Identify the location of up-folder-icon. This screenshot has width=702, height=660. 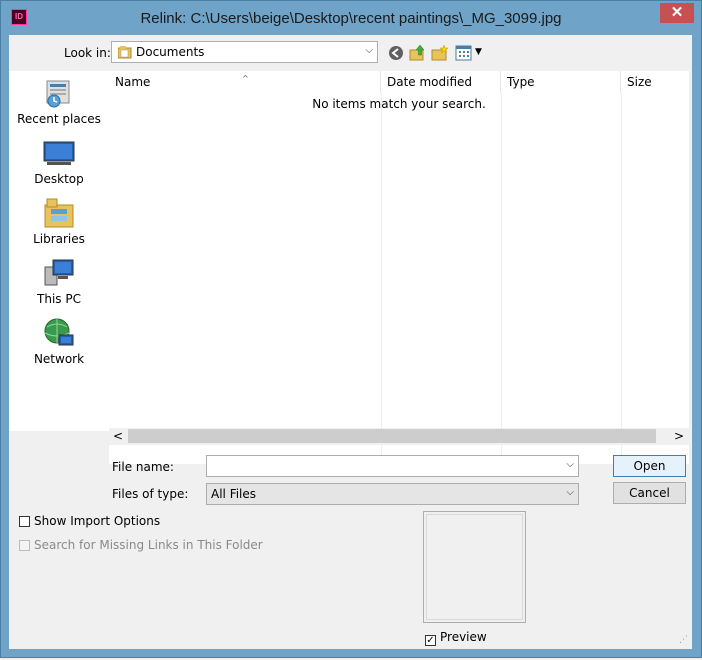
(418, 53).